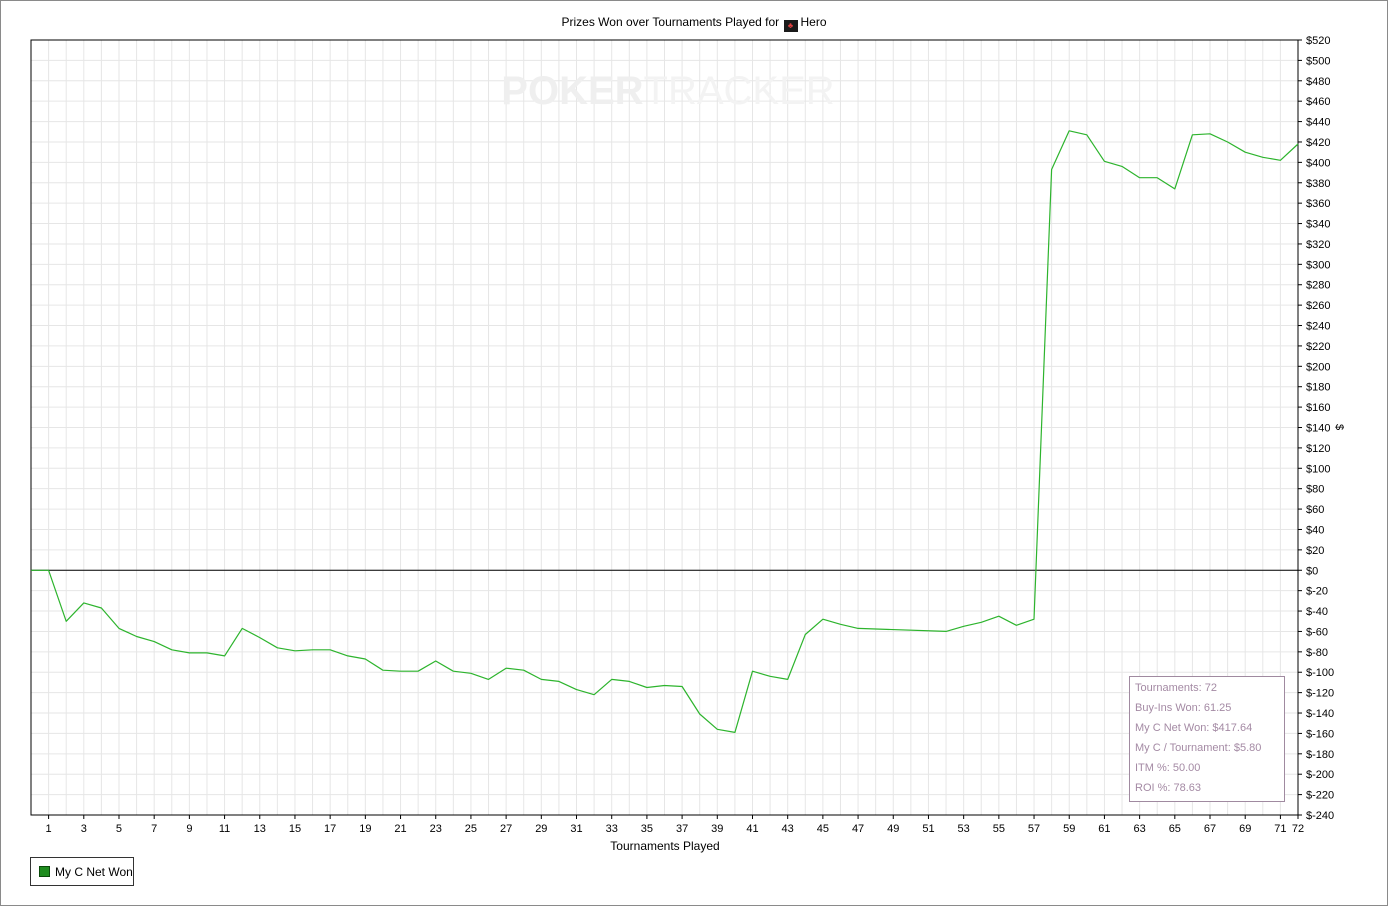  I want to click on y-tick-label: $0, so click(1312, 571).